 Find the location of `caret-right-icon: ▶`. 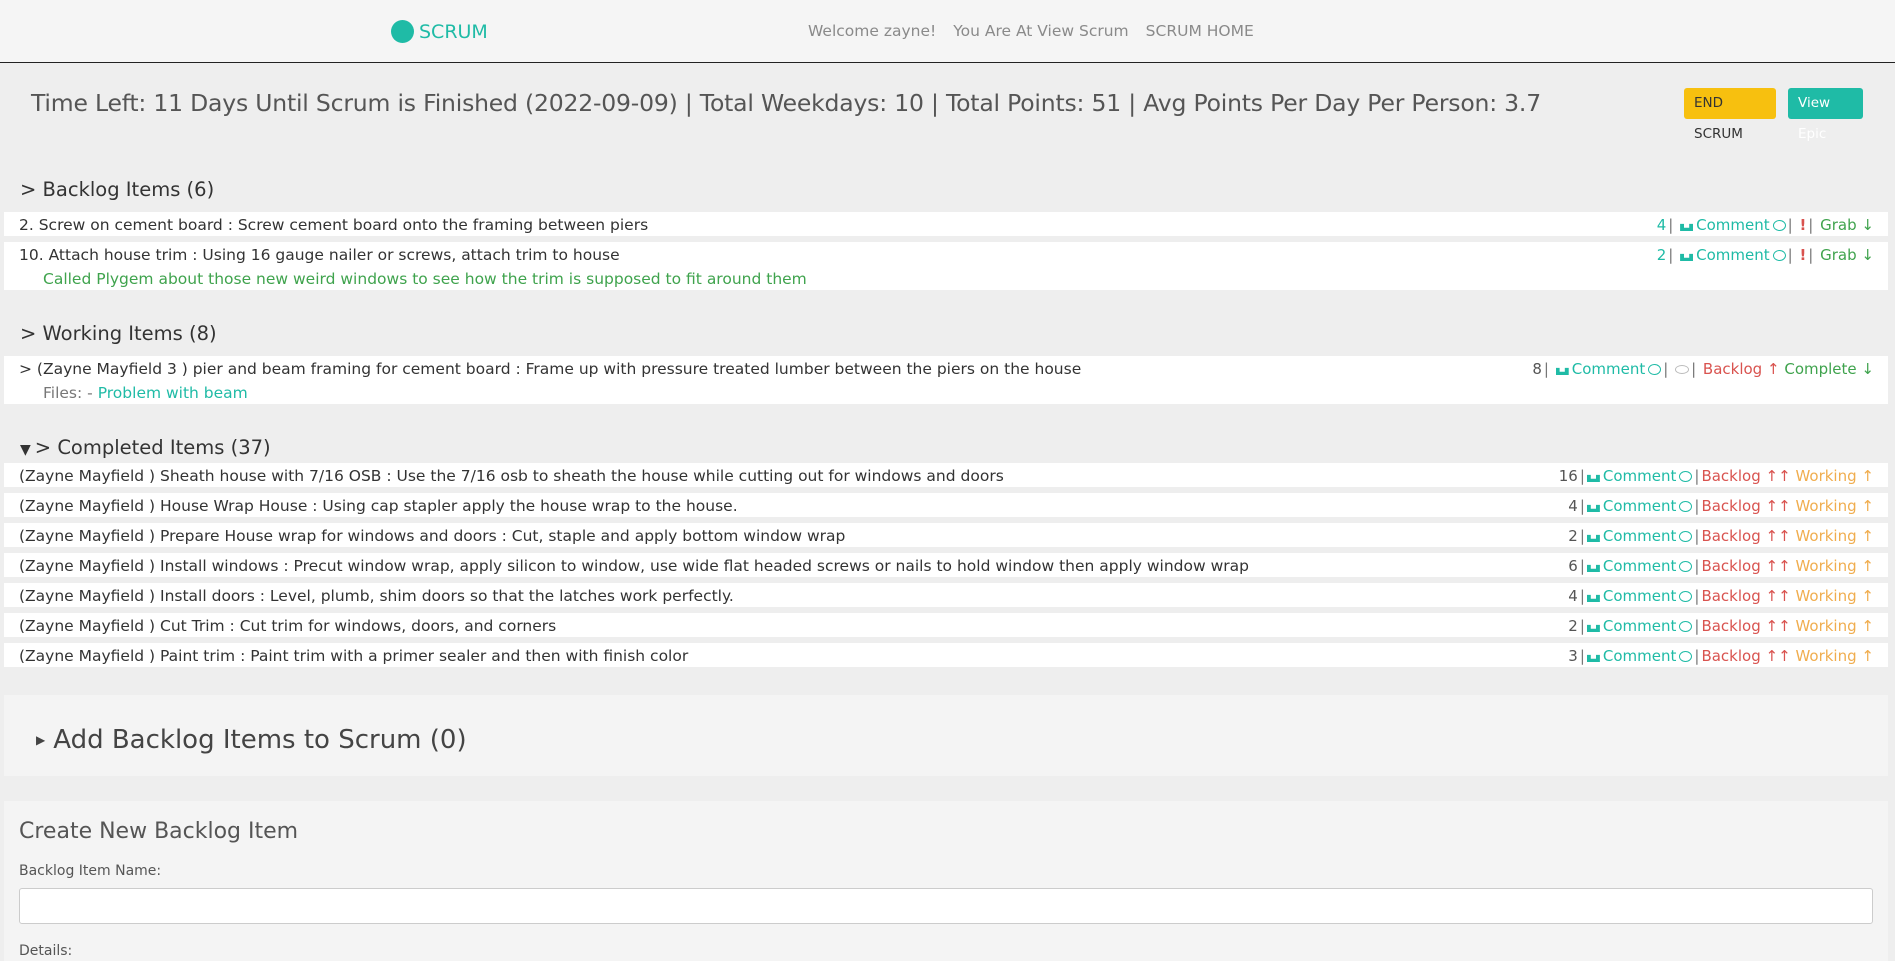

caret-right-icon: ▶ is located at coordinates (41, 740).